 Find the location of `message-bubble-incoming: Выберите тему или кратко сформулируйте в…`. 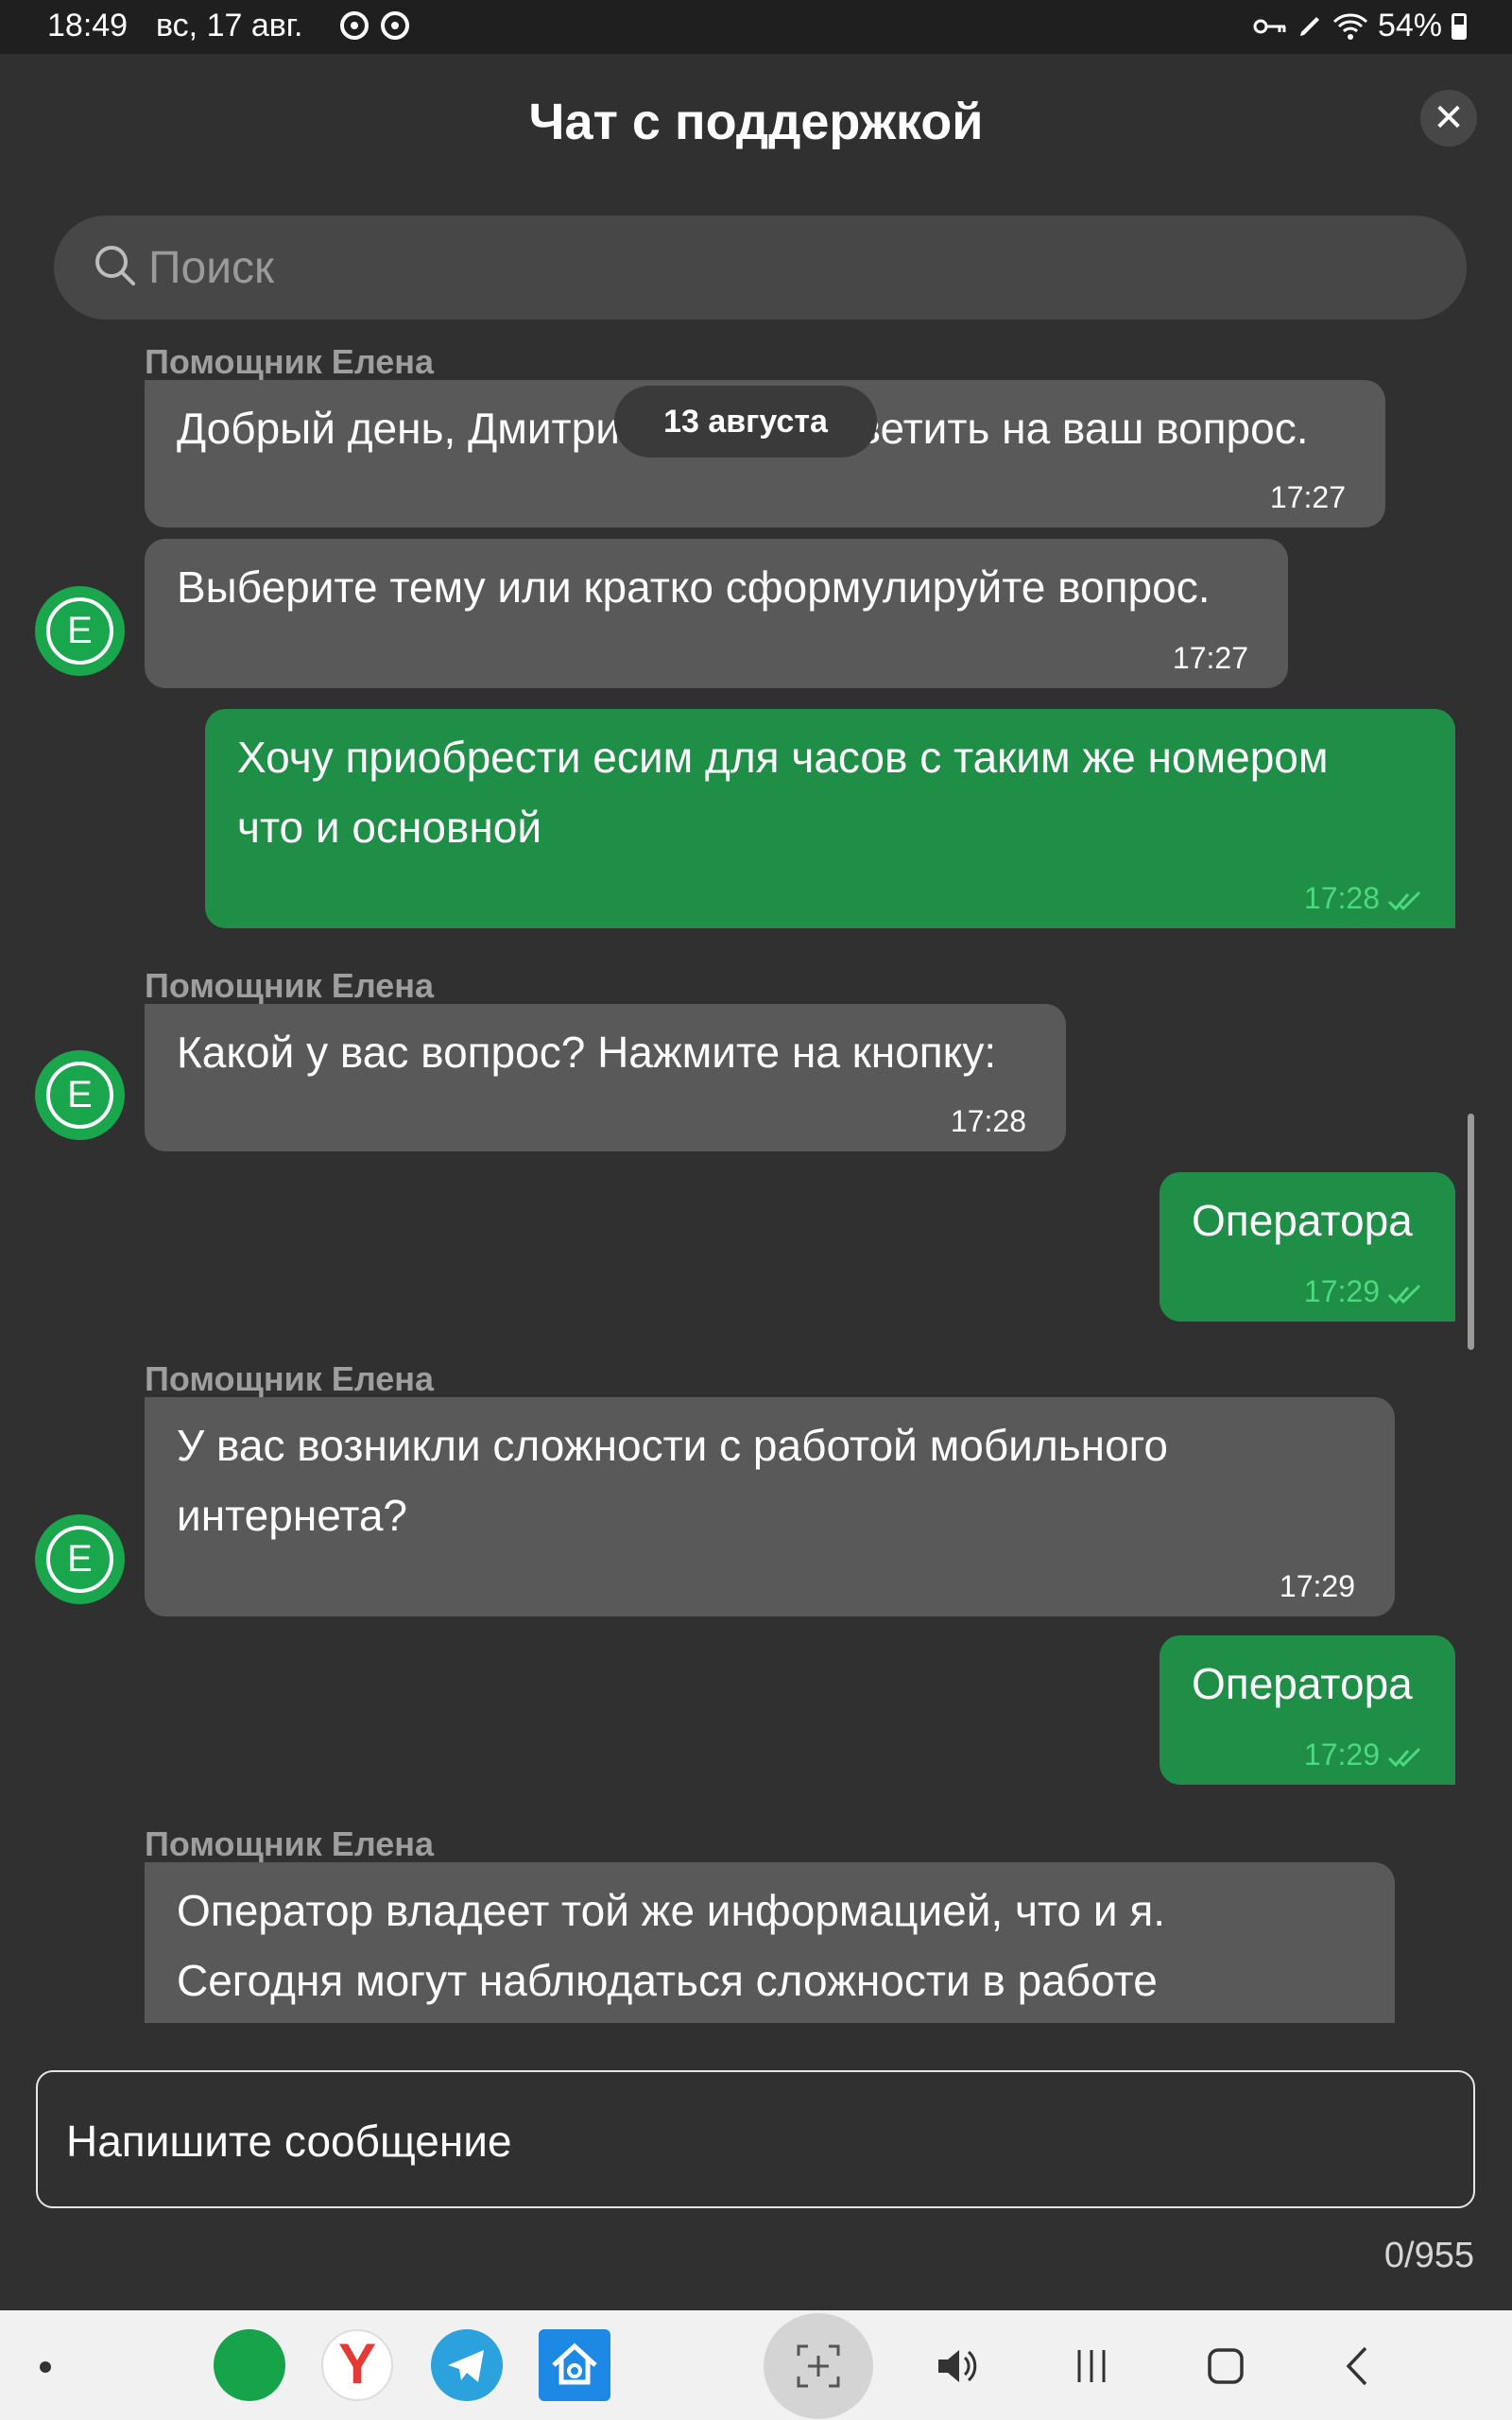

message-bubble-incoming: Выберите тему или кратко сформулируйте в… is located at coordinates (716, 614).